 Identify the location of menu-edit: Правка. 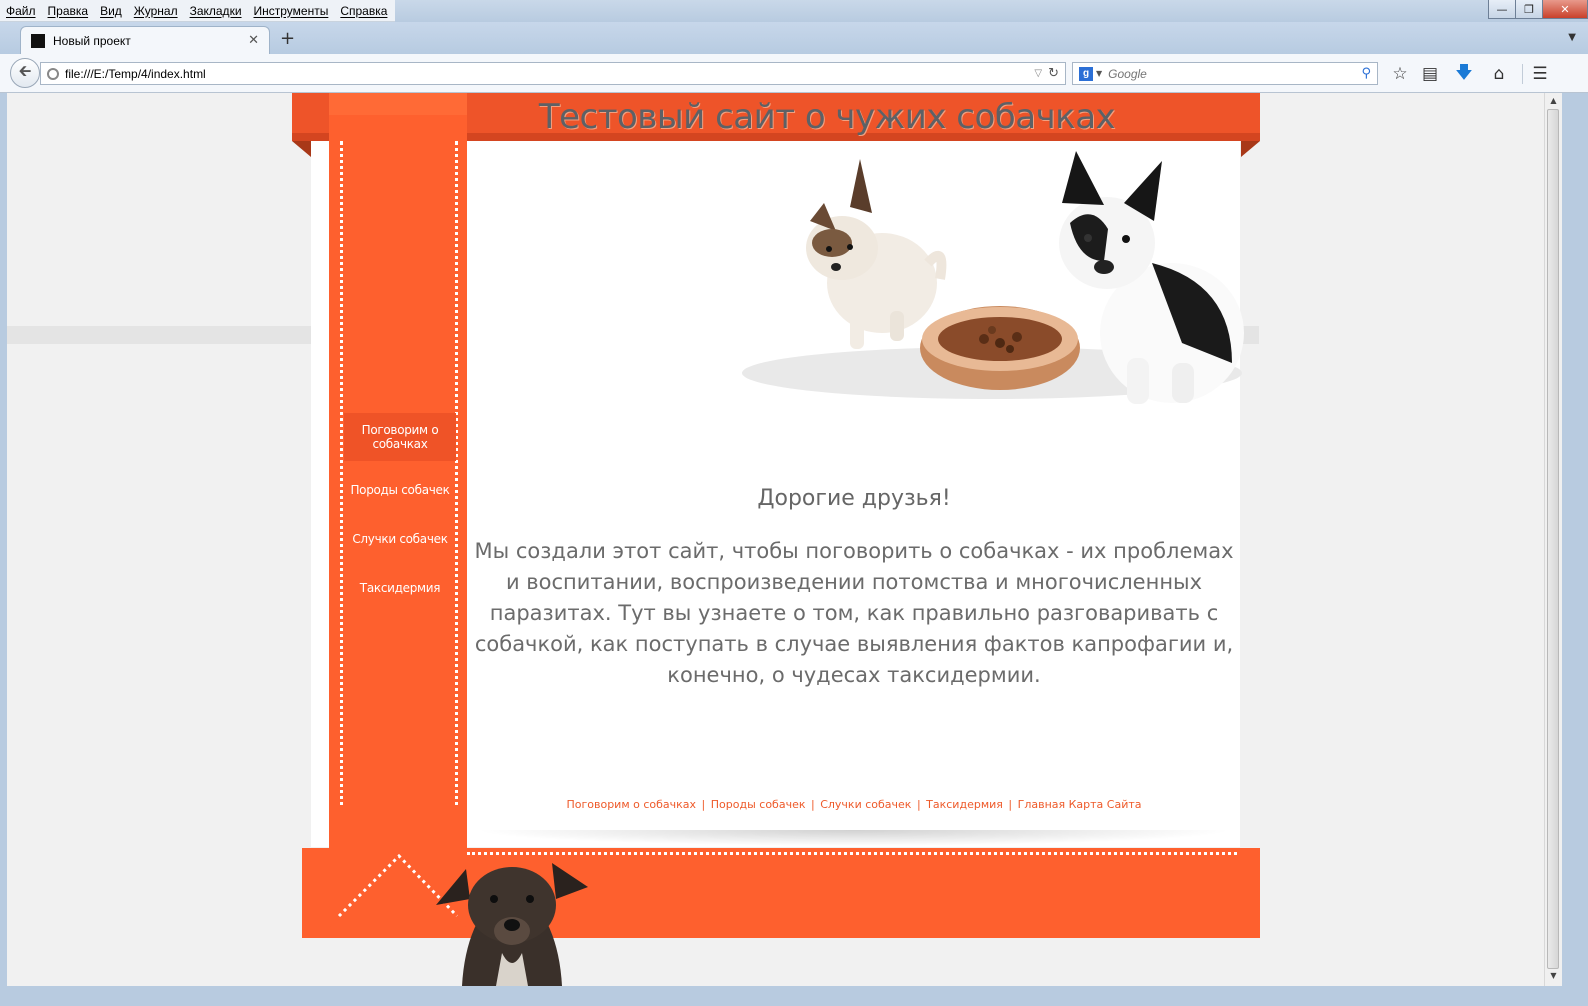
(68, 11).